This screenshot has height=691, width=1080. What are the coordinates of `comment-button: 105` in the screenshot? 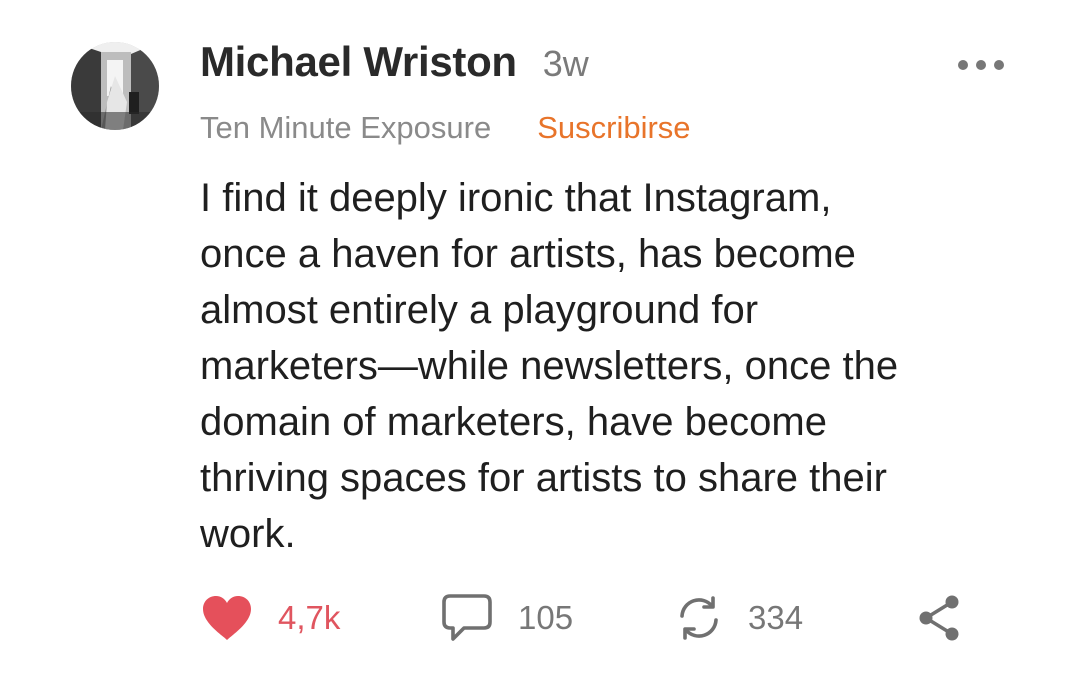 It's located at (506, 618).